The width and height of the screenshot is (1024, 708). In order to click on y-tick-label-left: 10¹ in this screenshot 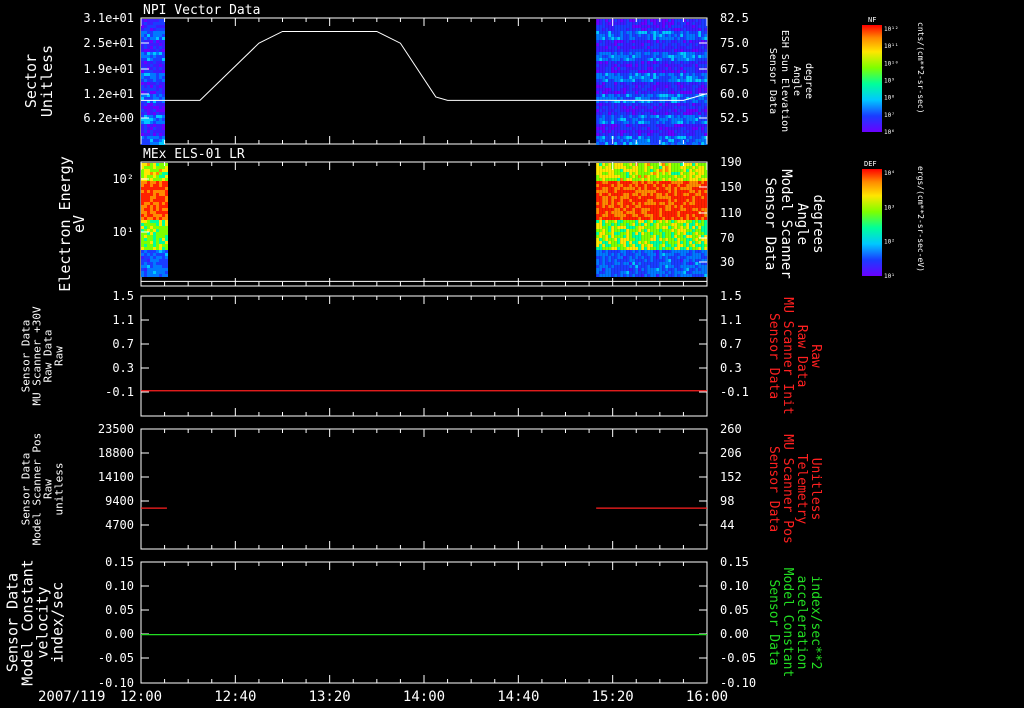, I will do `click(123, 232)`.